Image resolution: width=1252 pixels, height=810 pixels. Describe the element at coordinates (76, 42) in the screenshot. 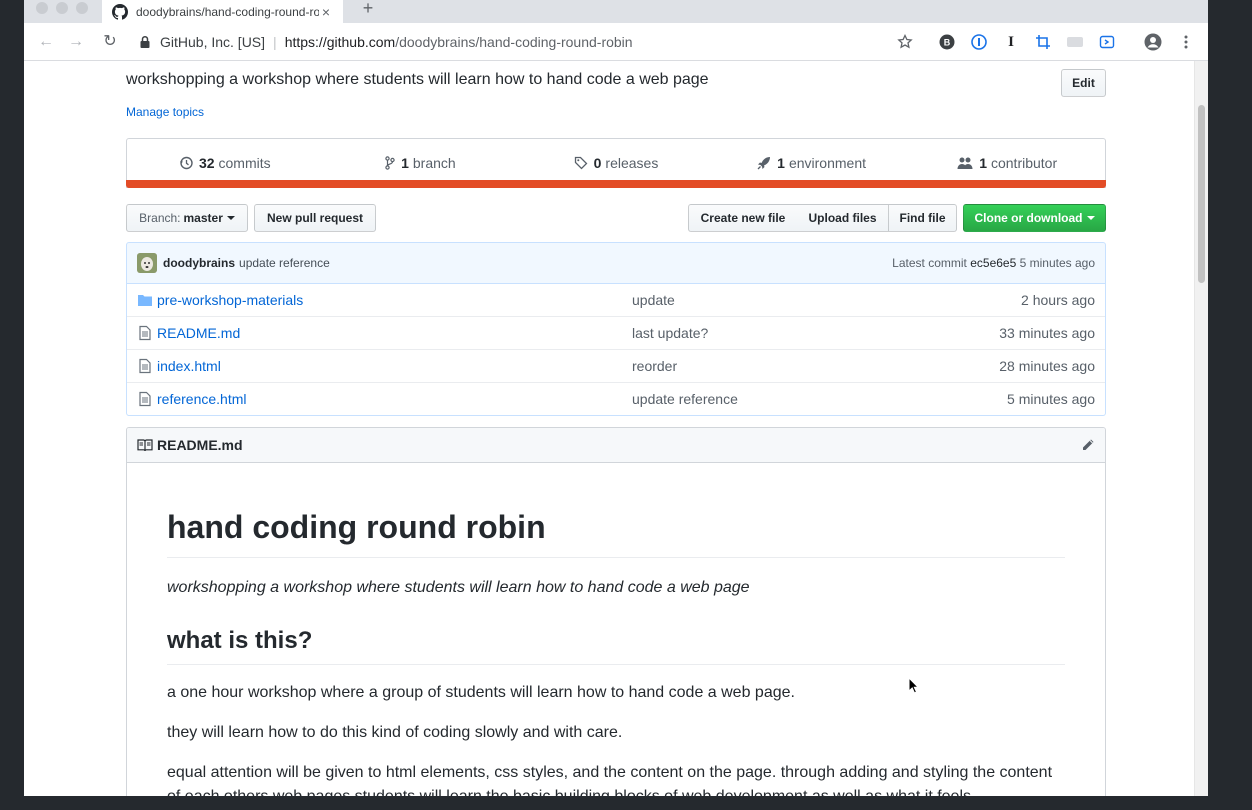

I see `forward-button: →` at that location.